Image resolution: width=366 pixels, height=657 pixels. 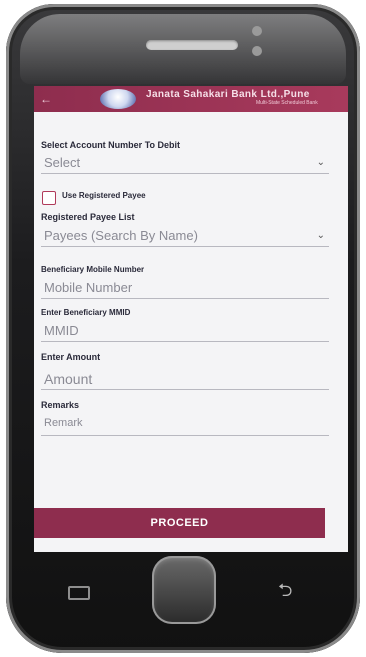 I want to click on mmid-field: MMID, so click(x=185, y=332).